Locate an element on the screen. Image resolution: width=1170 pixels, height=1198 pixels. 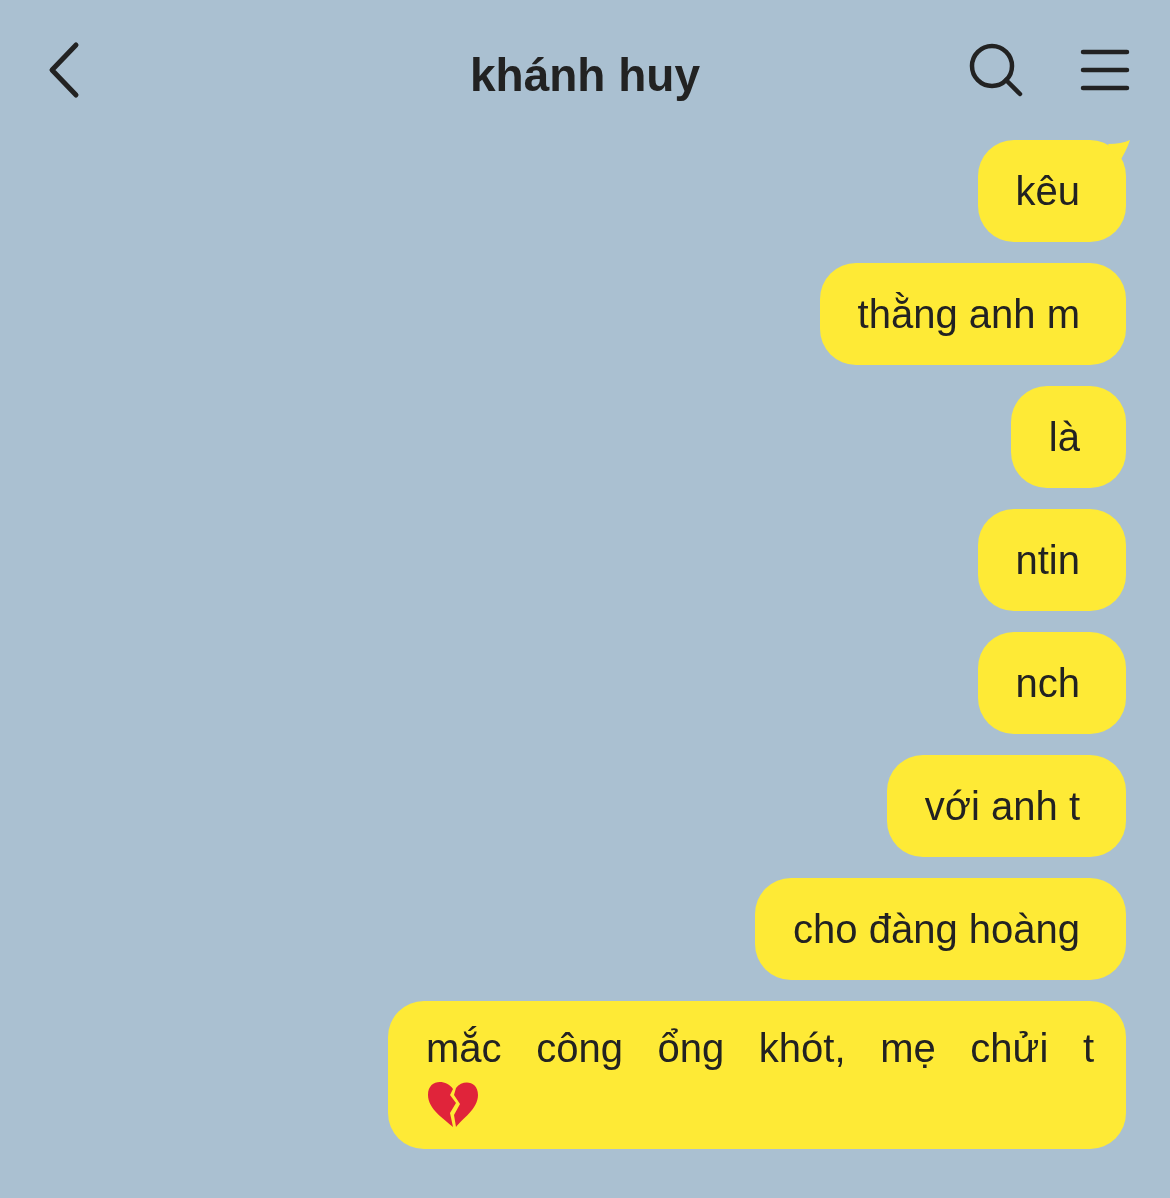
menu-icon is located at coordinates (1105, 70).